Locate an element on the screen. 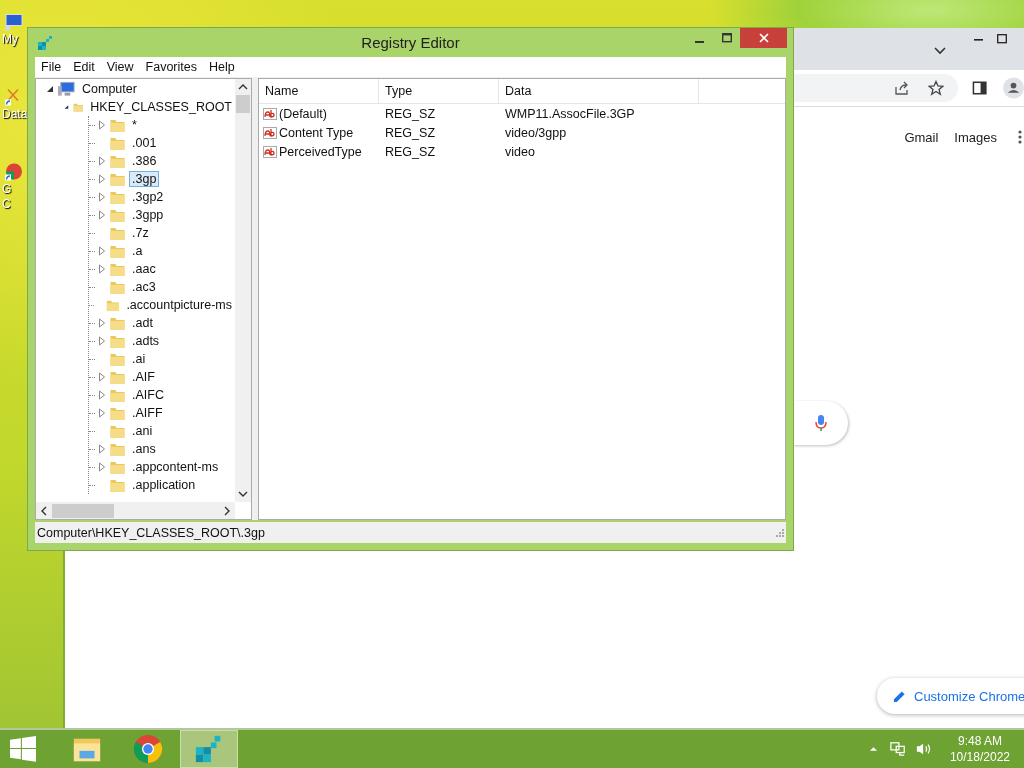 This screenshot has height=768, width=1024. value-name: PerceivedType is located at coordinates (320, 151).